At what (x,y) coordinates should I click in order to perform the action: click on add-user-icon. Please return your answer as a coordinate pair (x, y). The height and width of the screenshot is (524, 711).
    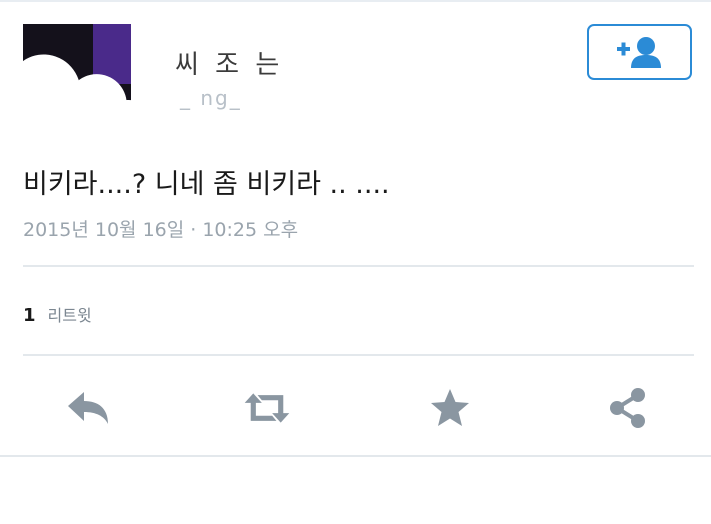
    Looking at the image, I should click on (638, 52).